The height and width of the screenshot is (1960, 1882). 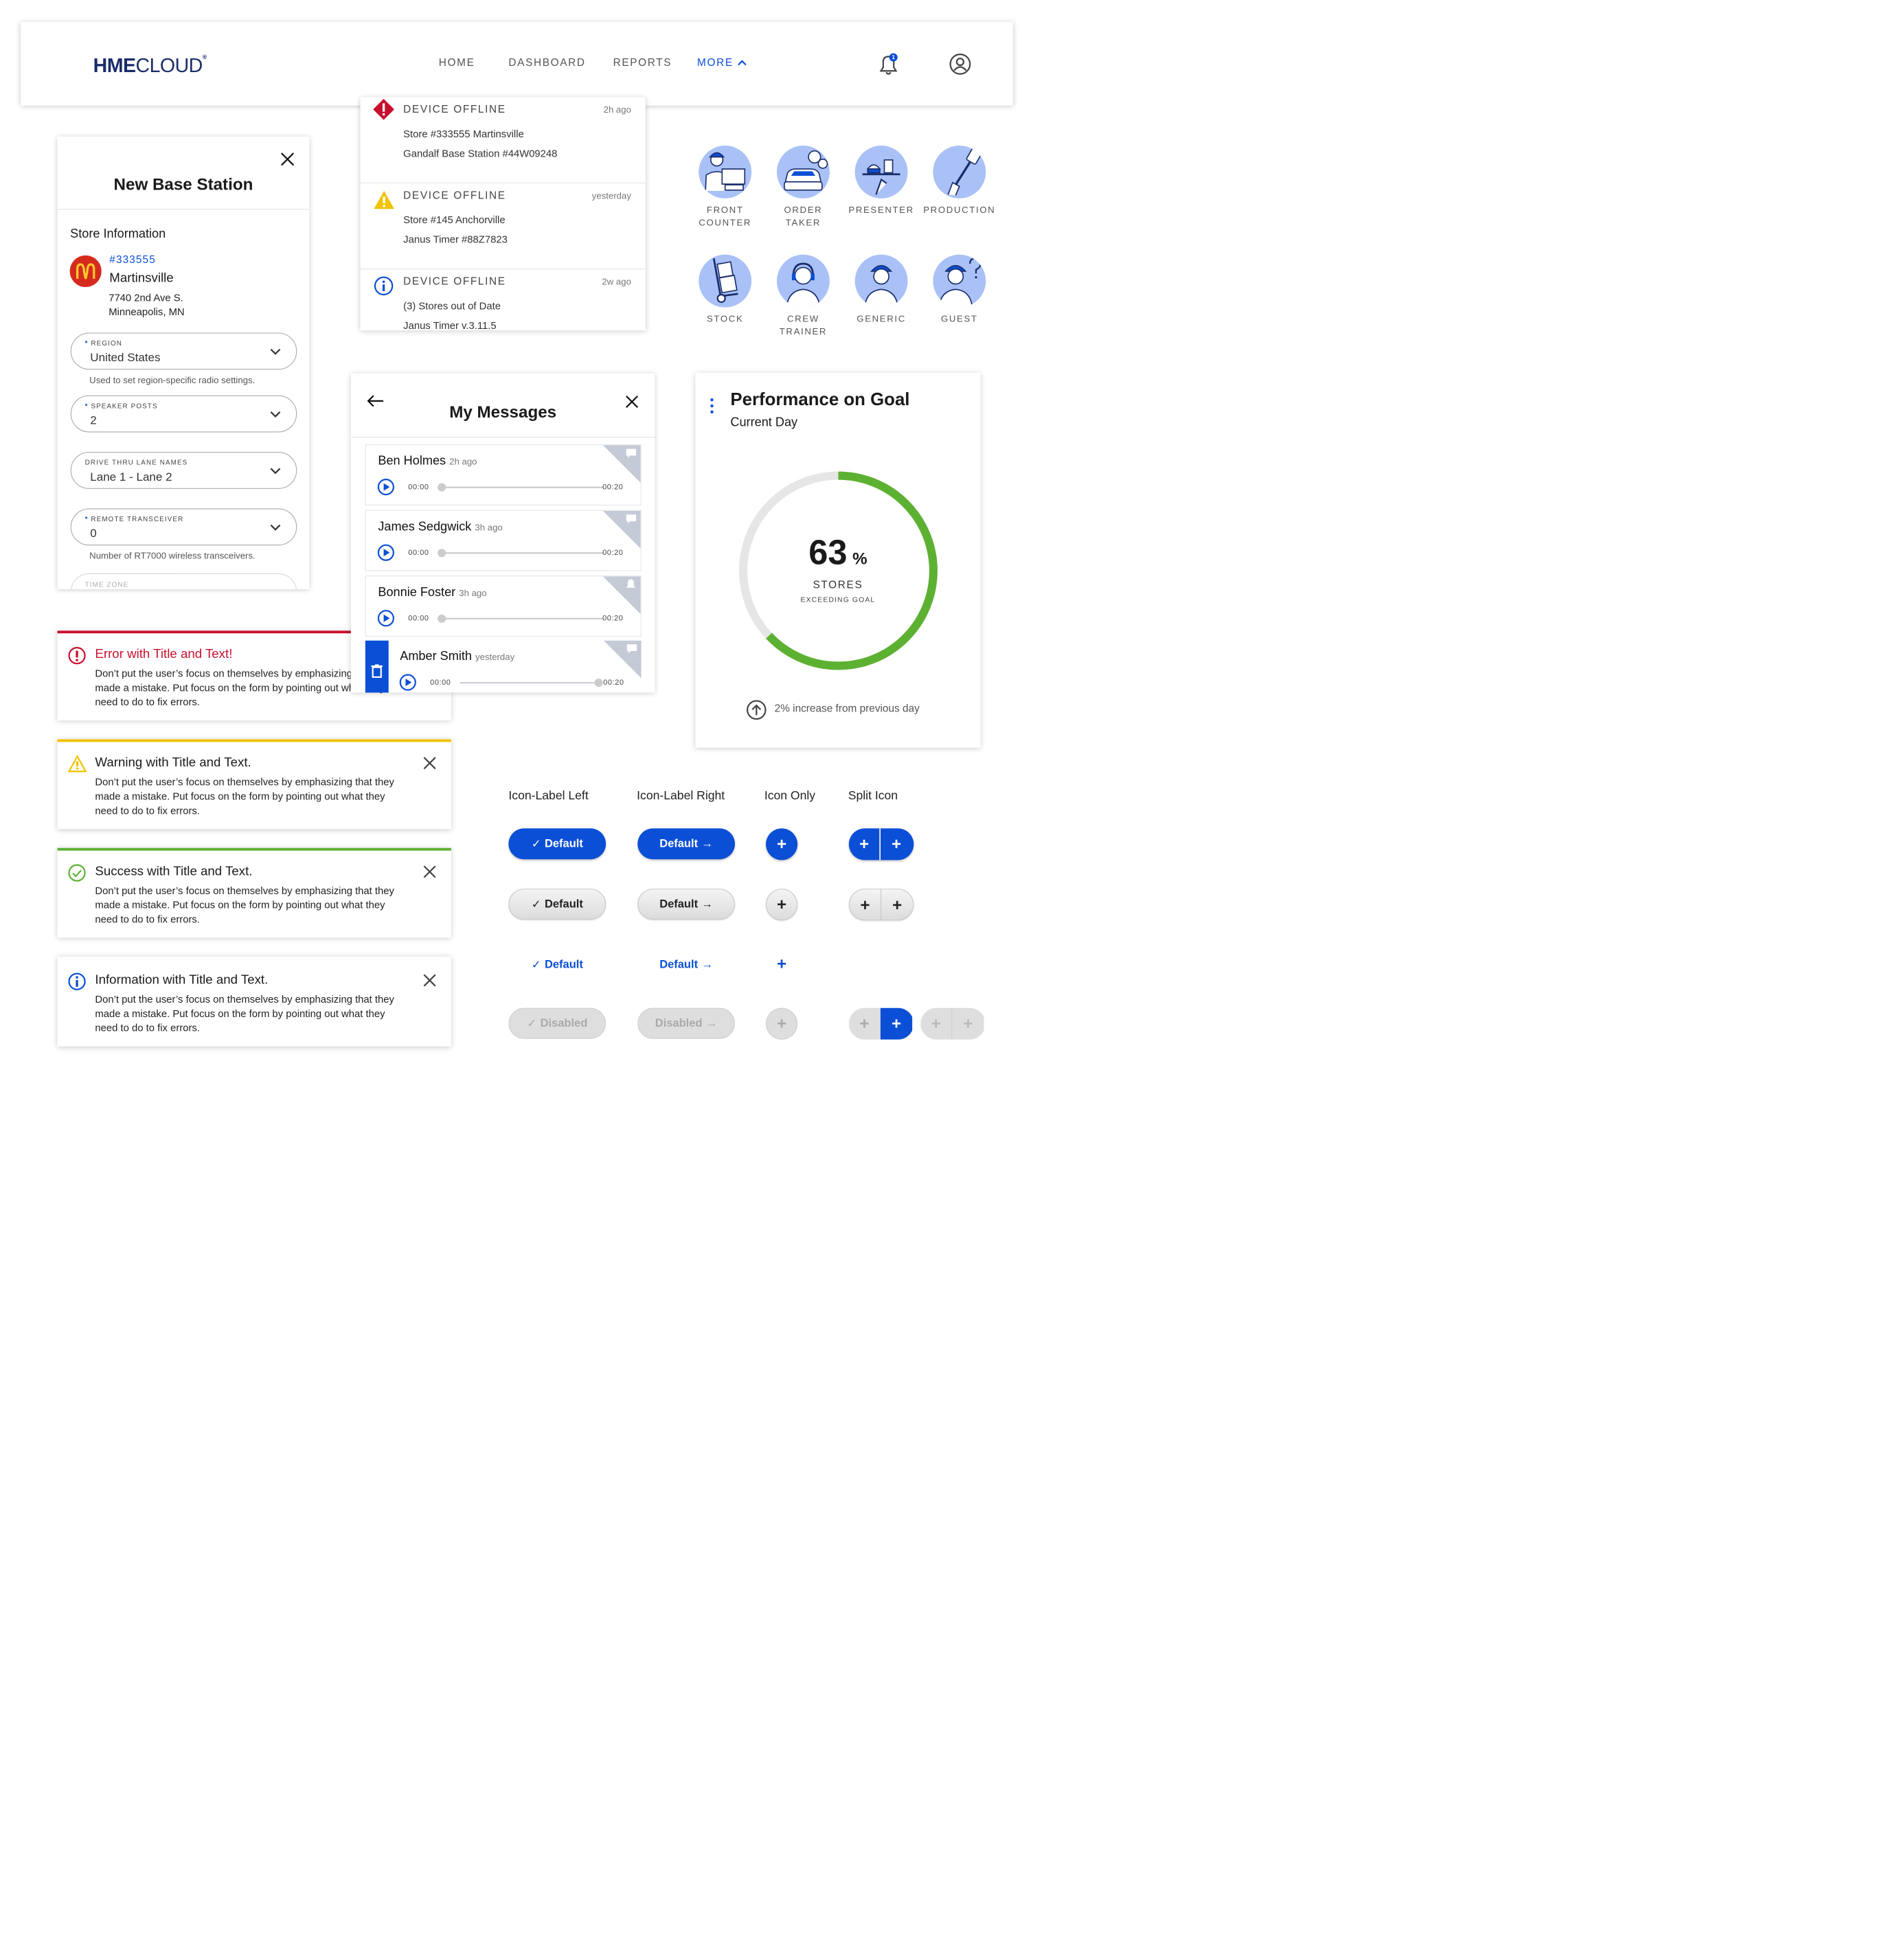 I want to click on notification-line: Janus Timer #88Z7823, so click(x=456, y=239).